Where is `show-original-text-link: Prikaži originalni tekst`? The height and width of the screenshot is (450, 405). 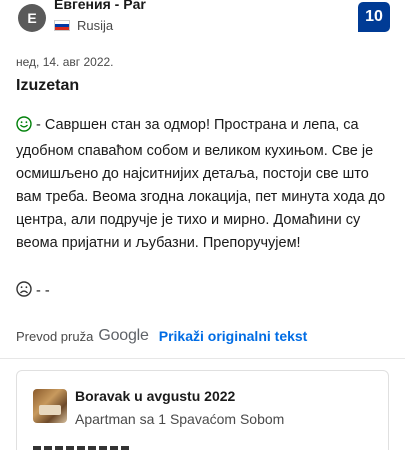 show-original-text-link: Prikaži originalni tekst is located at coordinates (233, 336).